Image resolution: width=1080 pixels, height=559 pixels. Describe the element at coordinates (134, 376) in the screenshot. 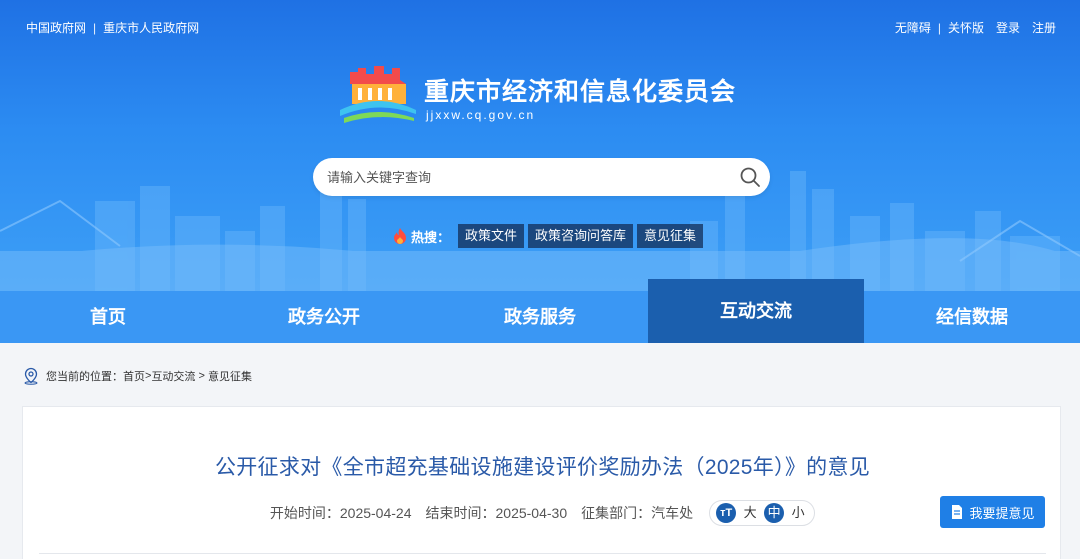

I see `breadcrumb-home: 首页` at that location.